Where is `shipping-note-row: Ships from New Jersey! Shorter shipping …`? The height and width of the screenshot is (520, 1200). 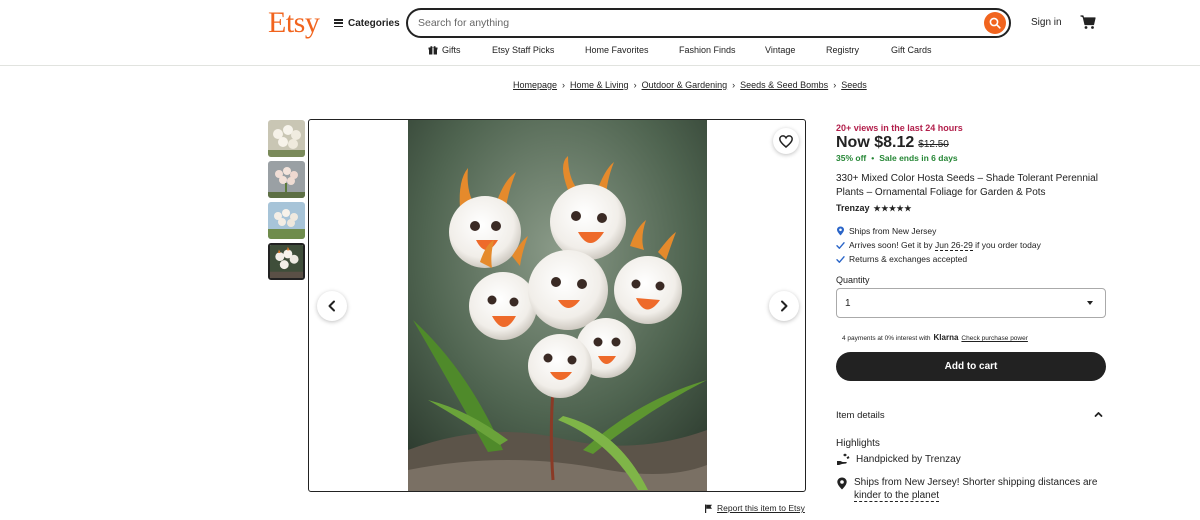
shipping-note-row: Ships from New Jersey! Shorter shipping … is located at coordinates (971, 489).